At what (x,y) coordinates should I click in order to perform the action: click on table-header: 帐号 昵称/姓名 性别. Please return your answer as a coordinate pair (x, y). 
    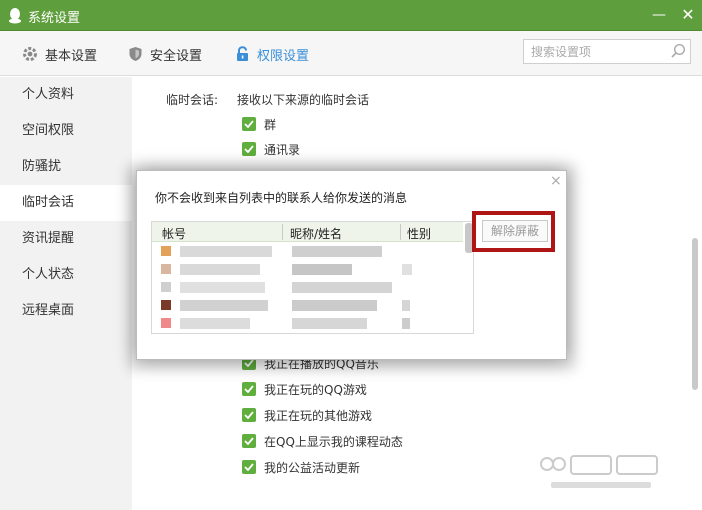
    Looking at the image, I should click on (307, 232).